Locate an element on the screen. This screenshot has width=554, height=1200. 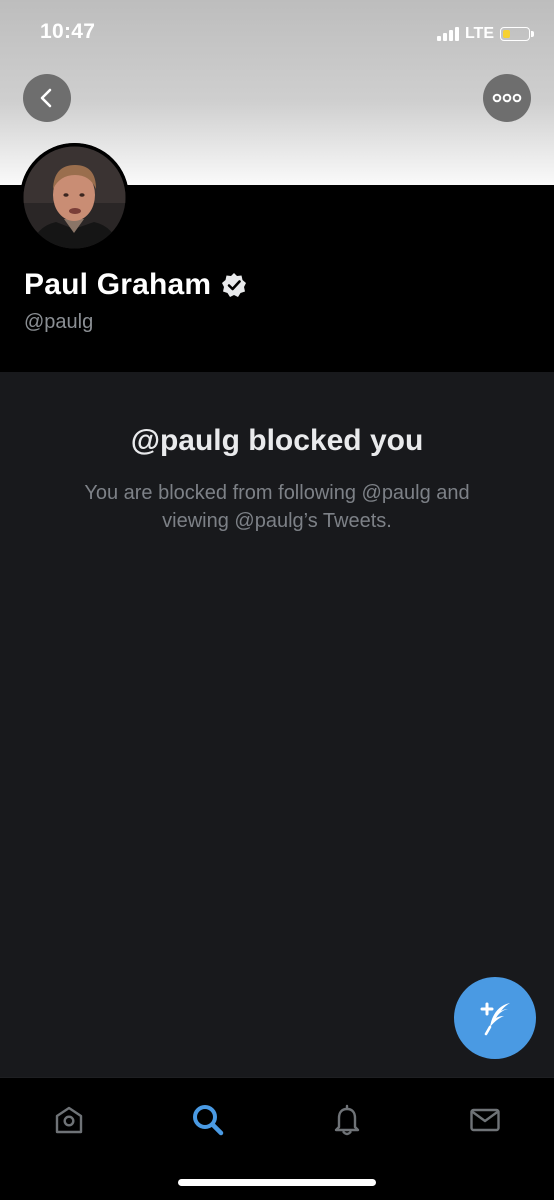
more-options-button is located at coordinates (507, 98).